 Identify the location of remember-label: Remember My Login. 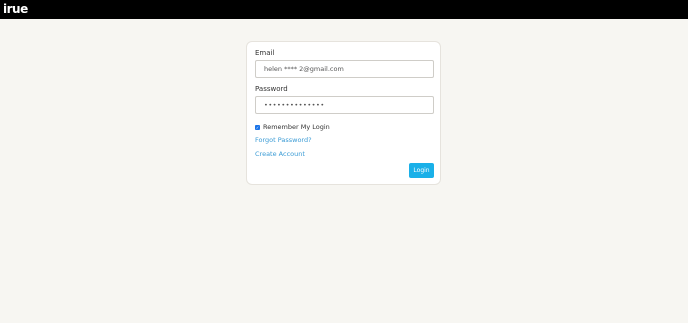
(296, 127).